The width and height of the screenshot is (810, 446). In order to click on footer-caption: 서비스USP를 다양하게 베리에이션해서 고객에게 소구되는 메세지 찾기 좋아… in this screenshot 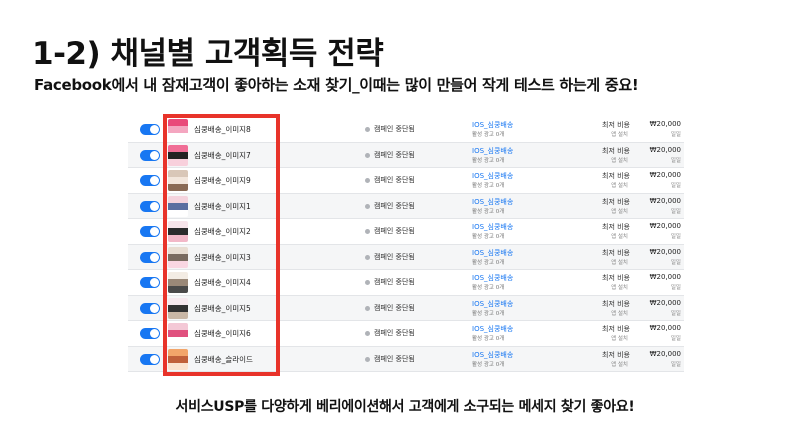, I will do `click(405, 407)`.